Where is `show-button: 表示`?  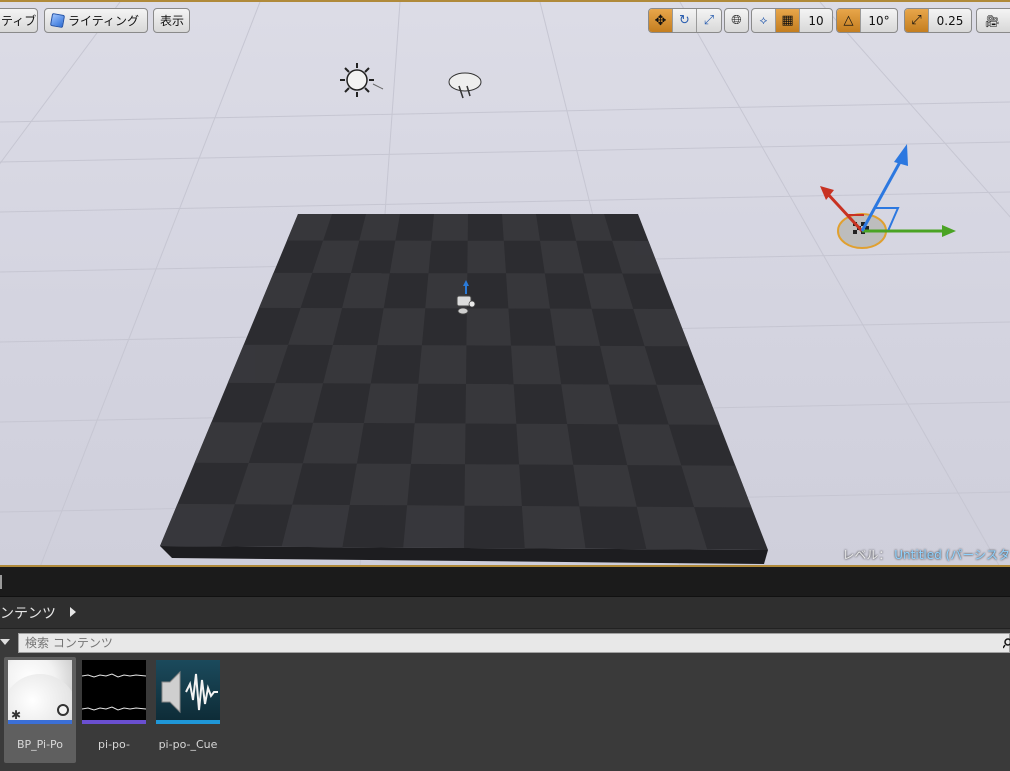
show-button: 表示 is located at coordinates (171, 20).